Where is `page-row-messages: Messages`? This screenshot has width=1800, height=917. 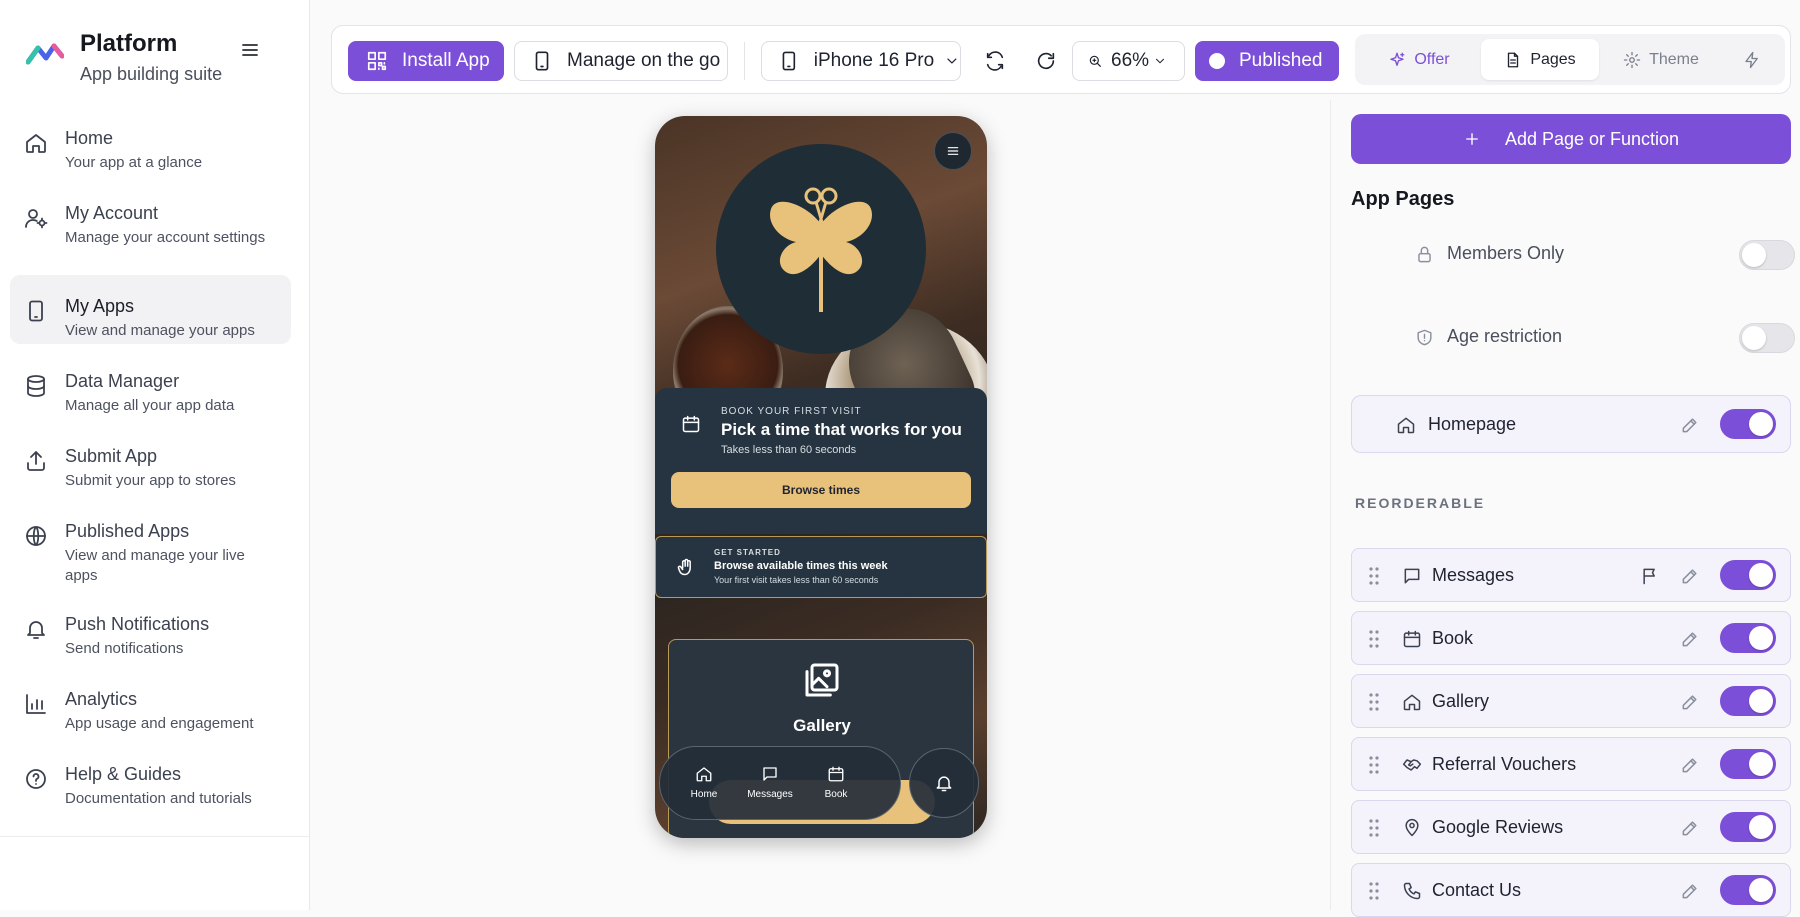 page-row-messages: Messages is located at coordinates (1571, 575).